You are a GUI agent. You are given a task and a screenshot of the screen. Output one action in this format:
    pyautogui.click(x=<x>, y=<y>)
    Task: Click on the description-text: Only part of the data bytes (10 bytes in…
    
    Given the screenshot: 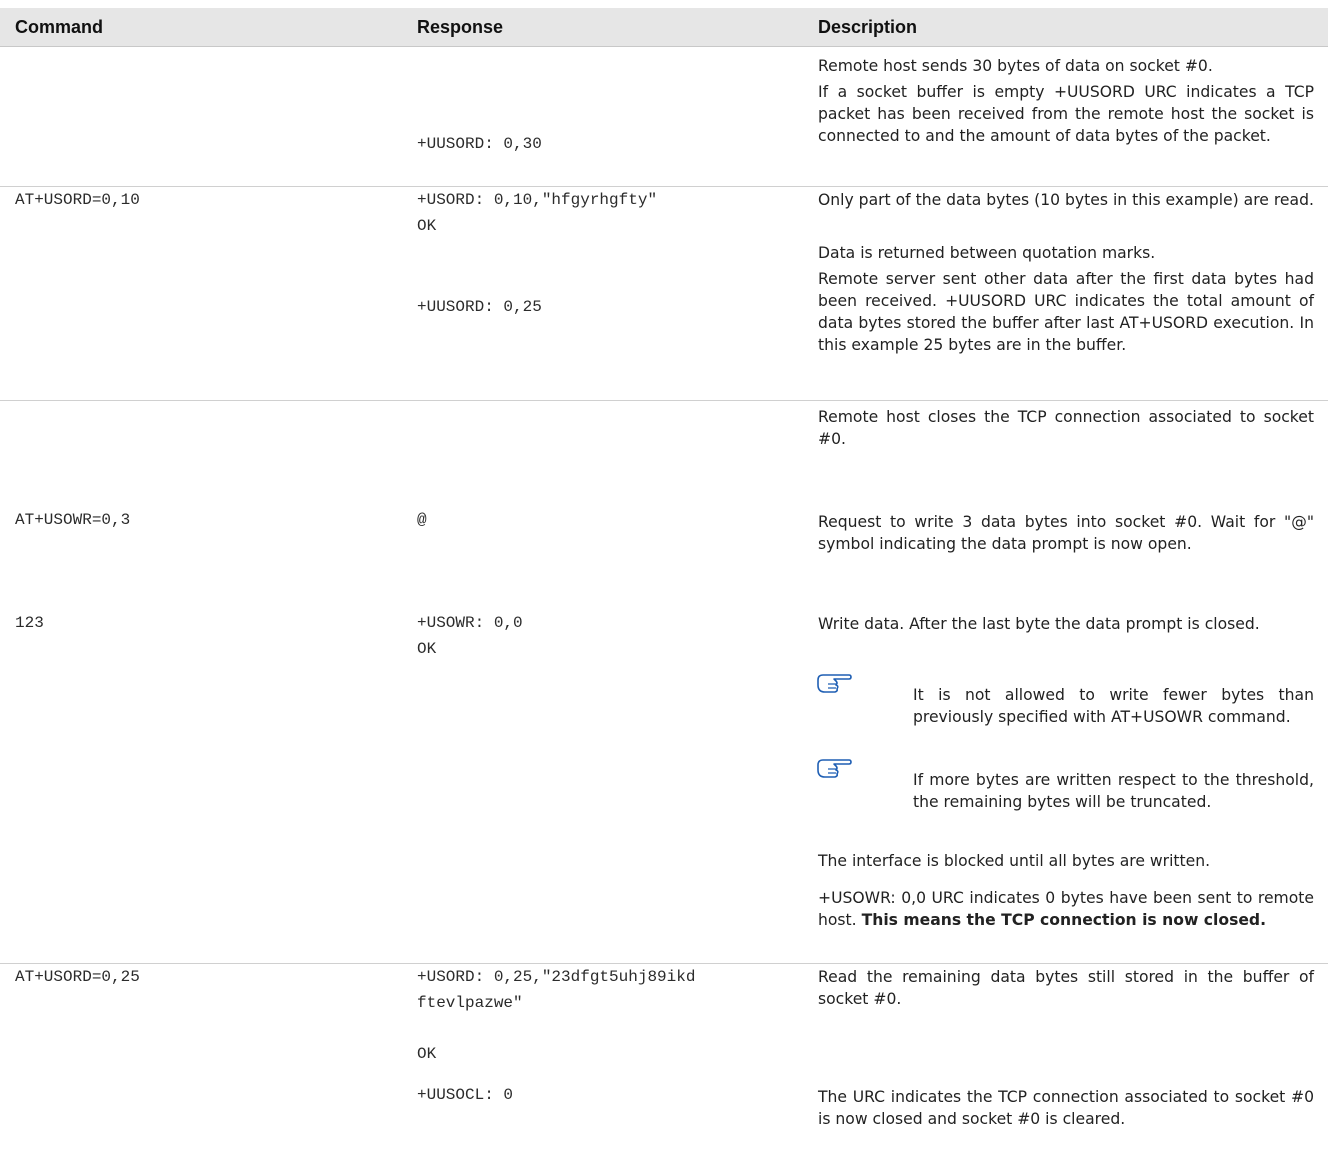 What is the action you would take?
    pyautogui.click(x=1066, y=200)
    